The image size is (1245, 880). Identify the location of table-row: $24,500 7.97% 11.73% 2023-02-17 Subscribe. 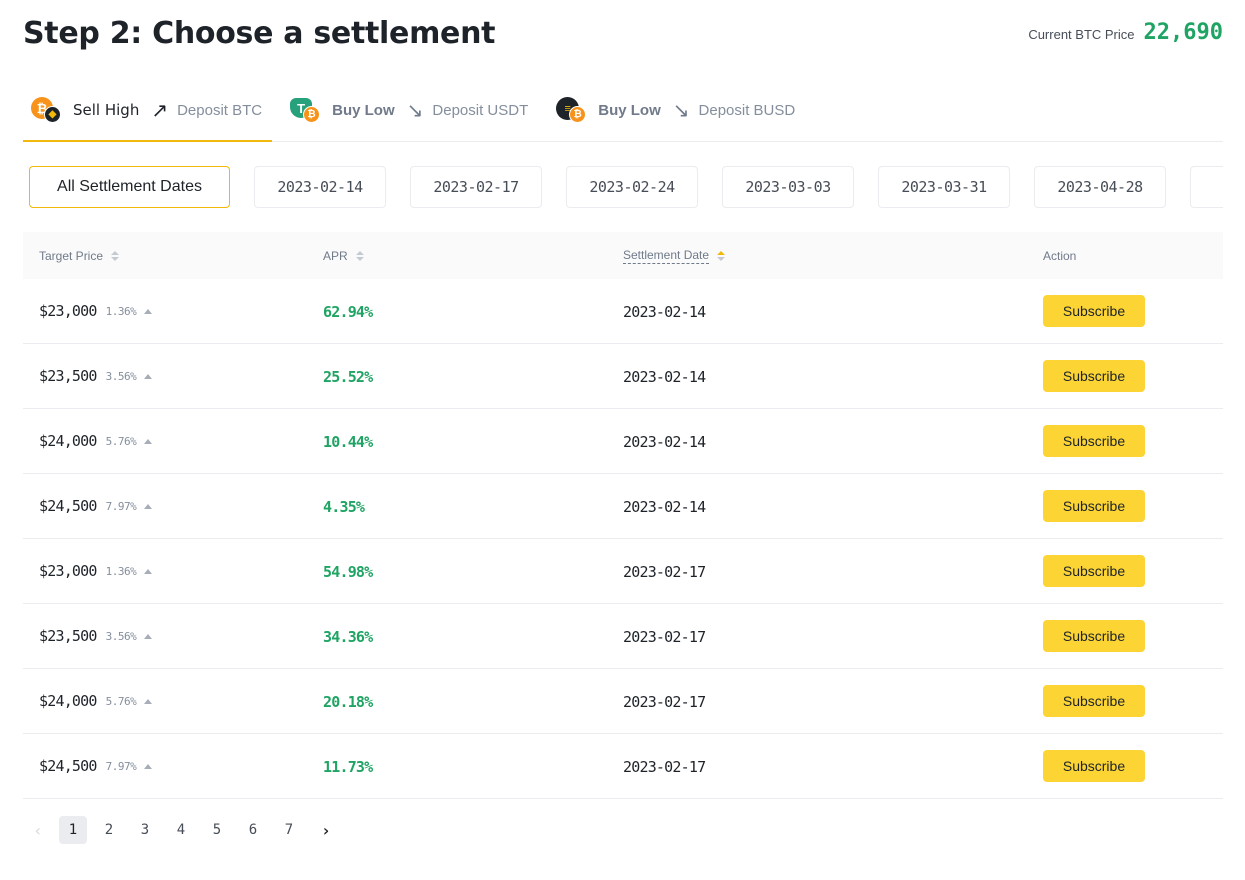
(623, 766).